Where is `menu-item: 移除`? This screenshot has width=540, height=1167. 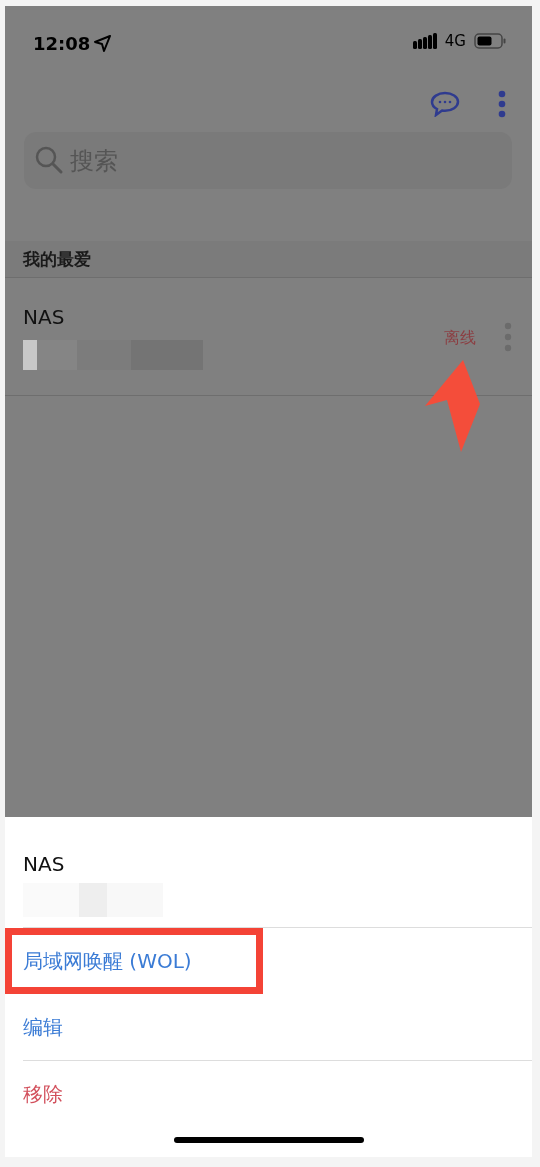
menu-item: 移除 is located at coordinates (277, 1094).